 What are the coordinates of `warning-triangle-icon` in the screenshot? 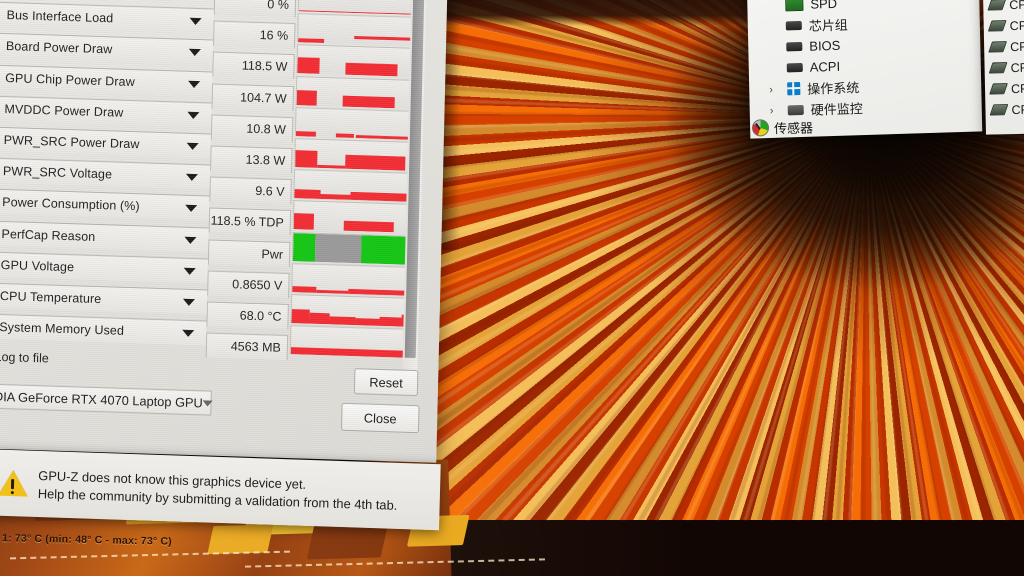 It's located at (14, 483).